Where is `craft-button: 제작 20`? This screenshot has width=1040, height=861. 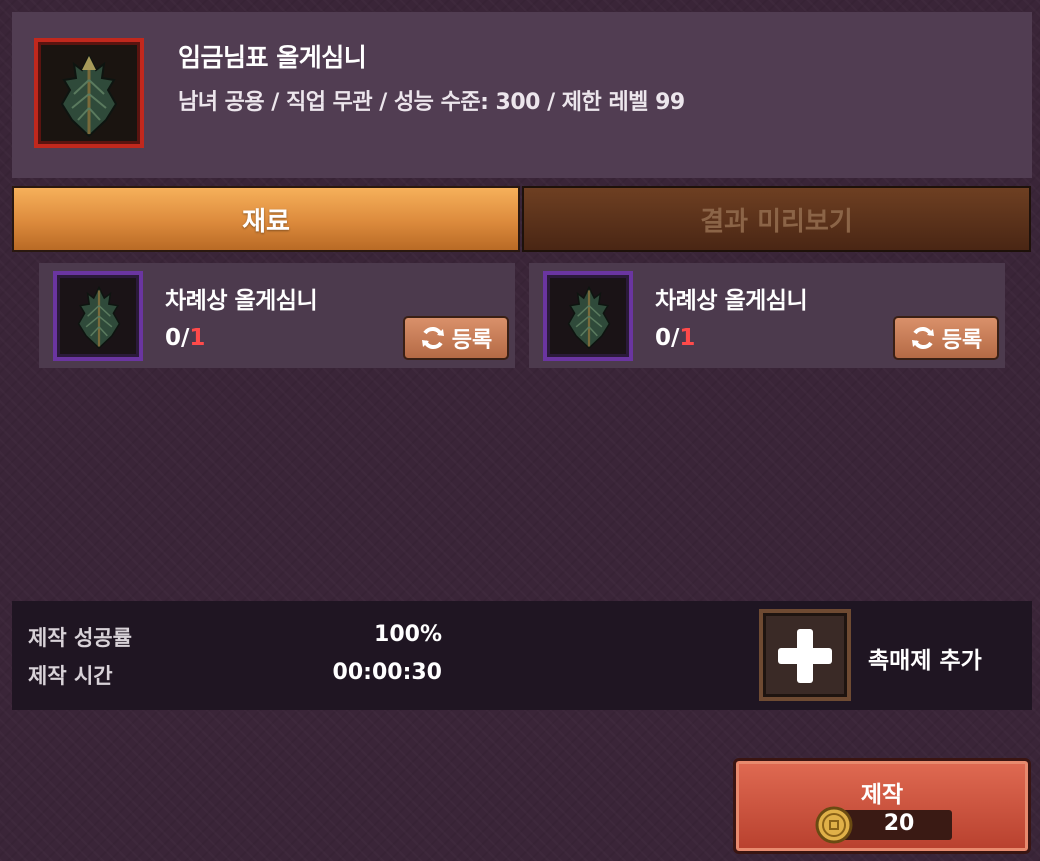
craft-button: 제작 20 is located at coordinates (882, 806).